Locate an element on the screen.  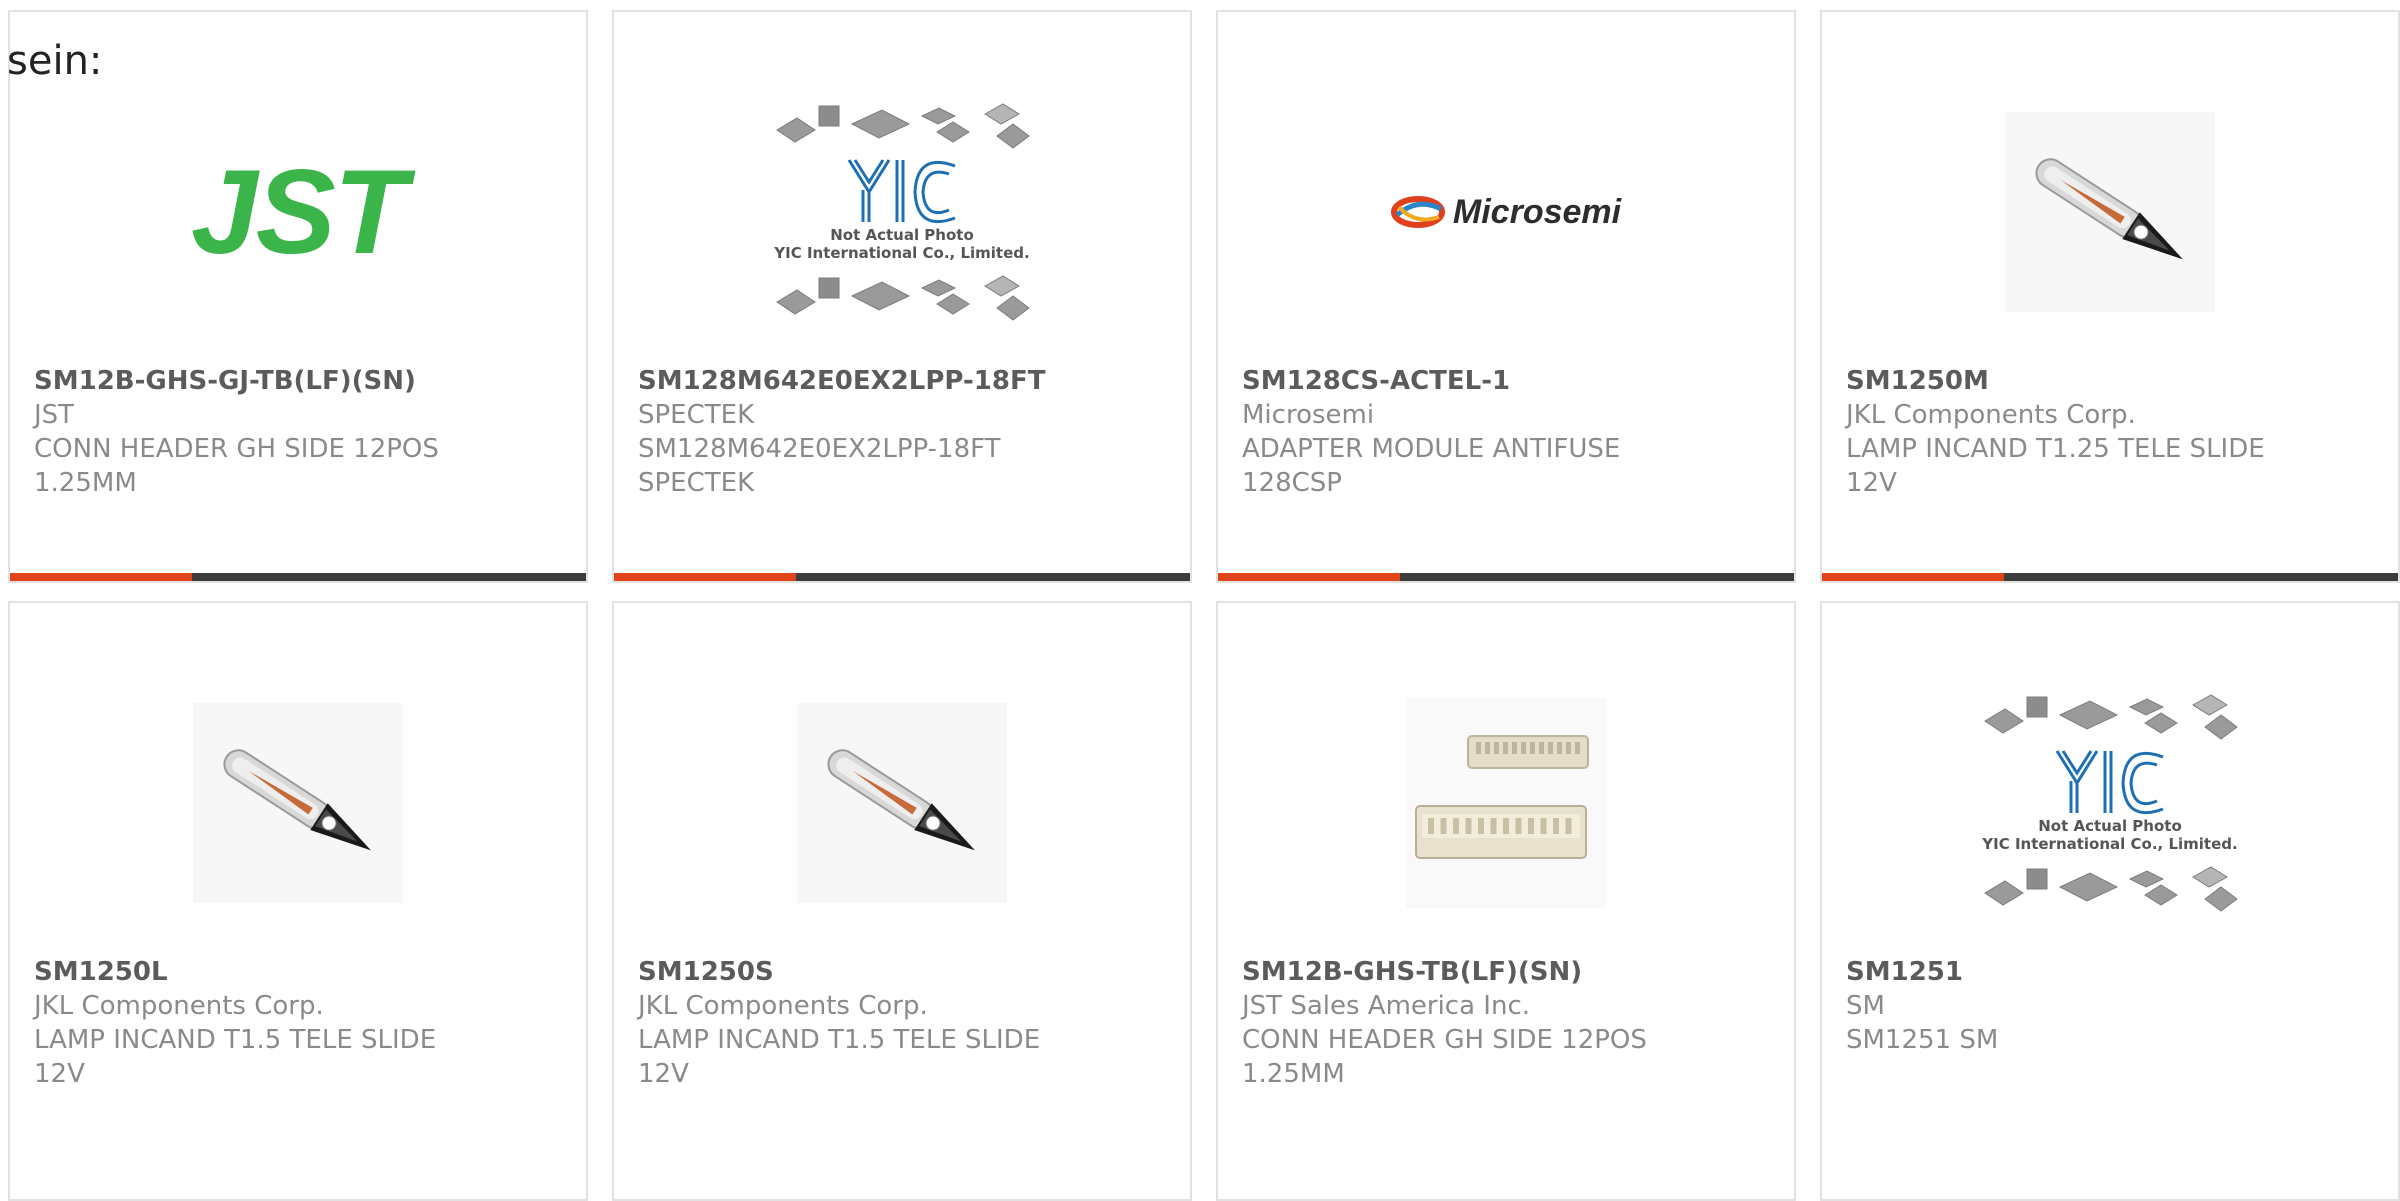
product-image: JST is located at coordinates (298, 212).